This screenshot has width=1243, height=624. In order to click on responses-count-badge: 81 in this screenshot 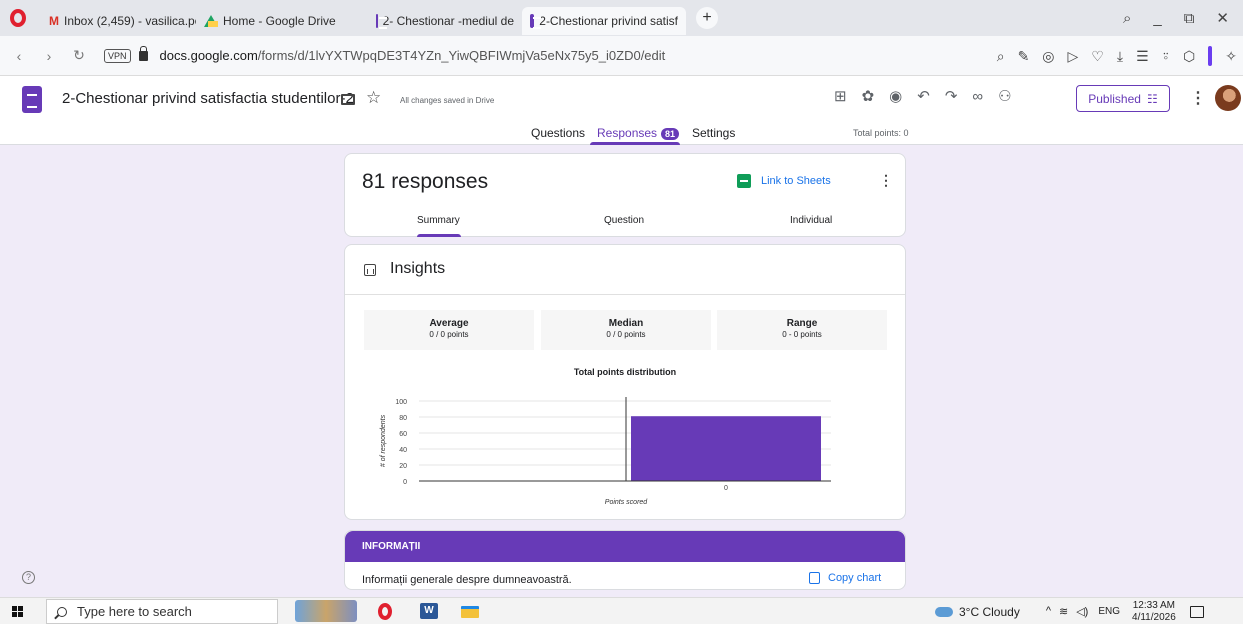, I will do `click(670, 134)`.